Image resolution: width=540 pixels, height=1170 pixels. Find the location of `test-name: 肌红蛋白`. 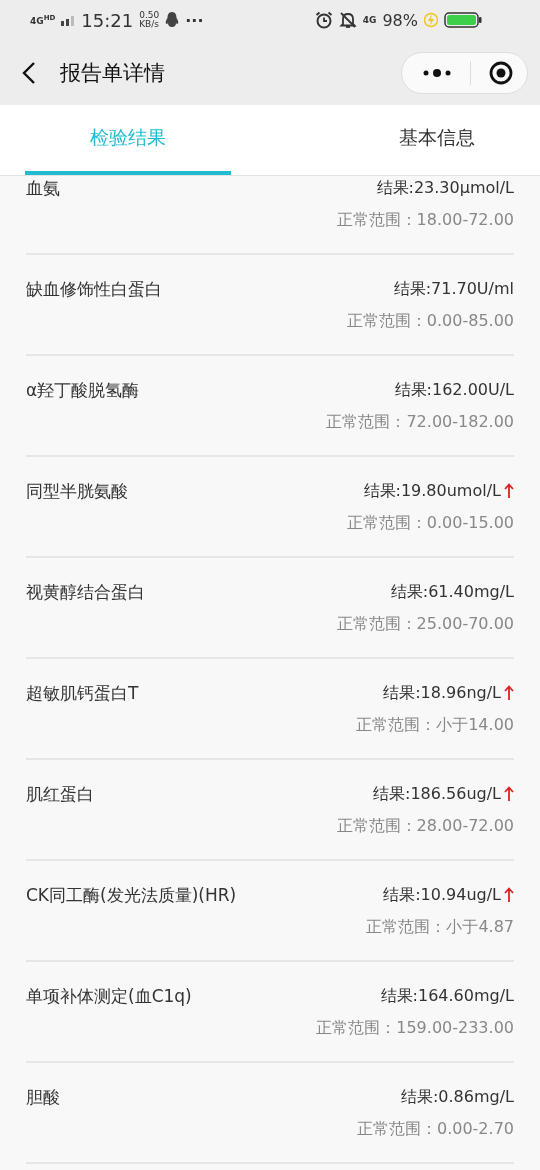

test-name: 肌红蛋白 is located at coordinates (60, 794).